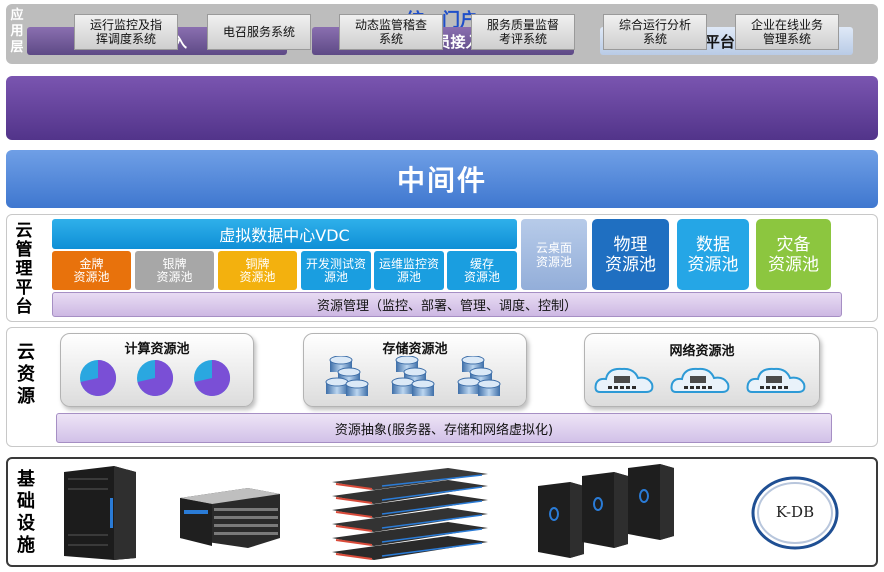  What do you see at coordinates (259, 32) in the screenshot?
I see `app-item-call-service: 电召服务系统` at bounding box center [259, 32].